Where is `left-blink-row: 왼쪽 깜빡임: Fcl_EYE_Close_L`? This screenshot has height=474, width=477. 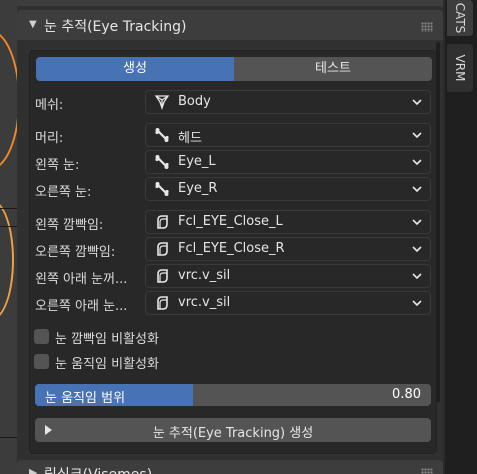 left-blink-row: 왼쪽 깜빡임: Fcl_EYE_Close_L is located at coordinates (233, 222).